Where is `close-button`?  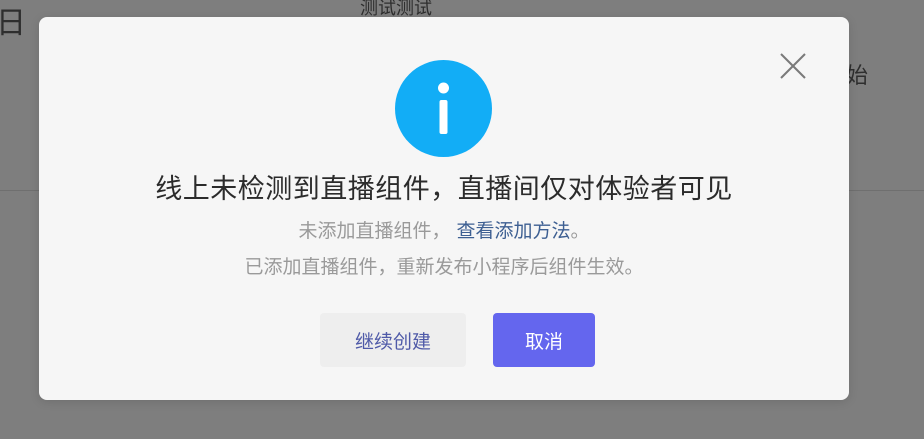
close-button is located at coordinates (793, 66).